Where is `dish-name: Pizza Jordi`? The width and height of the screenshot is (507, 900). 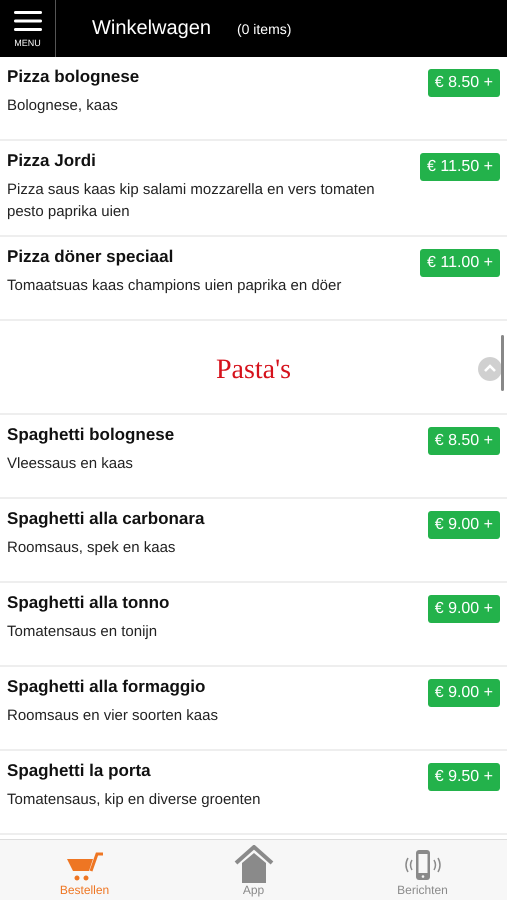
dish-name: Pizza Jordi is located at coordinates (52, 161).